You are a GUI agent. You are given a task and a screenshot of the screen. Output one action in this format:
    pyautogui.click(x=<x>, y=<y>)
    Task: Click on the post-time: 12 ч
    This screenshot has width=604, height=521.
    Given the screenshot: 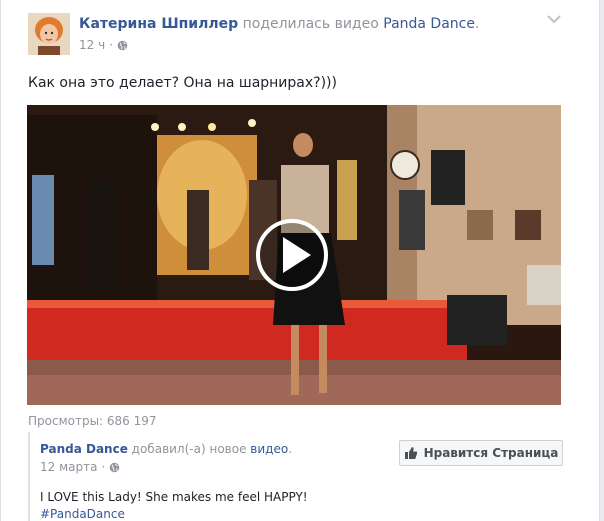 What is the action you would take?
    pyautogui.click(x=92, y=45)
    